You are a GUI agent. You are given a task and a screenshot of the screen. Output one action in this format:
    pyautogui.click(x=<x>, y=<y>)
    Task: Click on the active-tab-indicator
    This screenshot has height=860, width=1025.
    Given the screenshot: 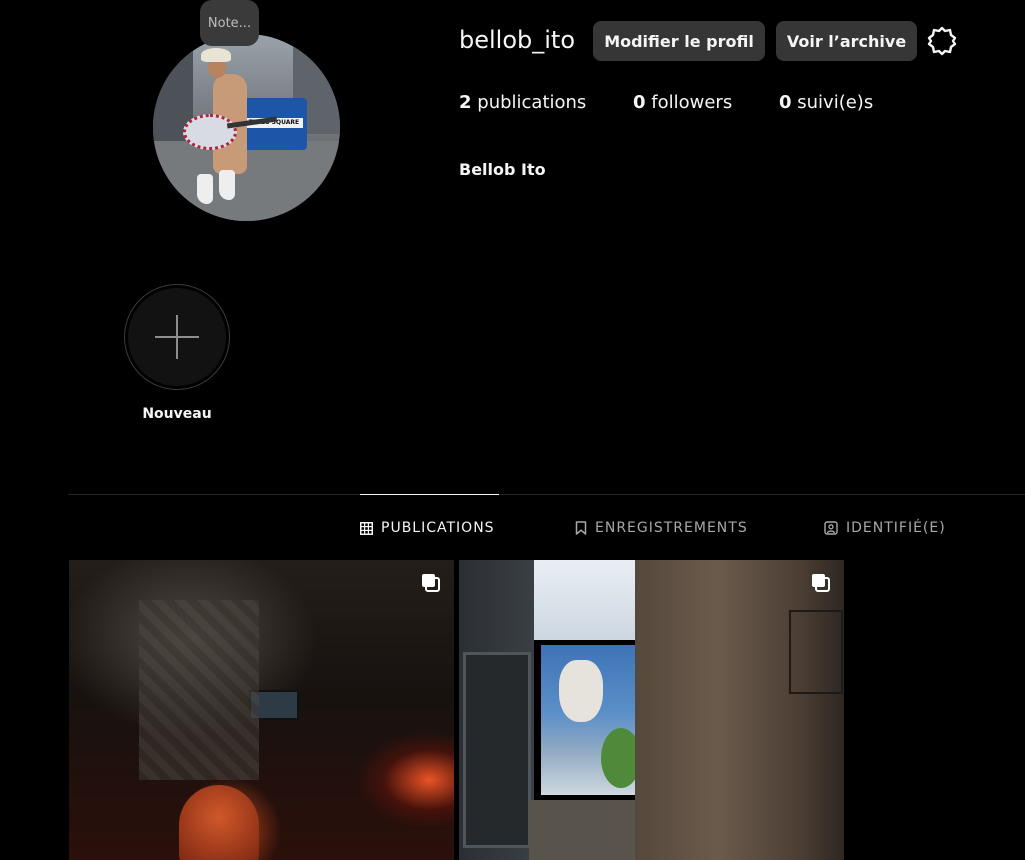 What is the action you would take?
    pyautogui.click(x=429, y=494)
    